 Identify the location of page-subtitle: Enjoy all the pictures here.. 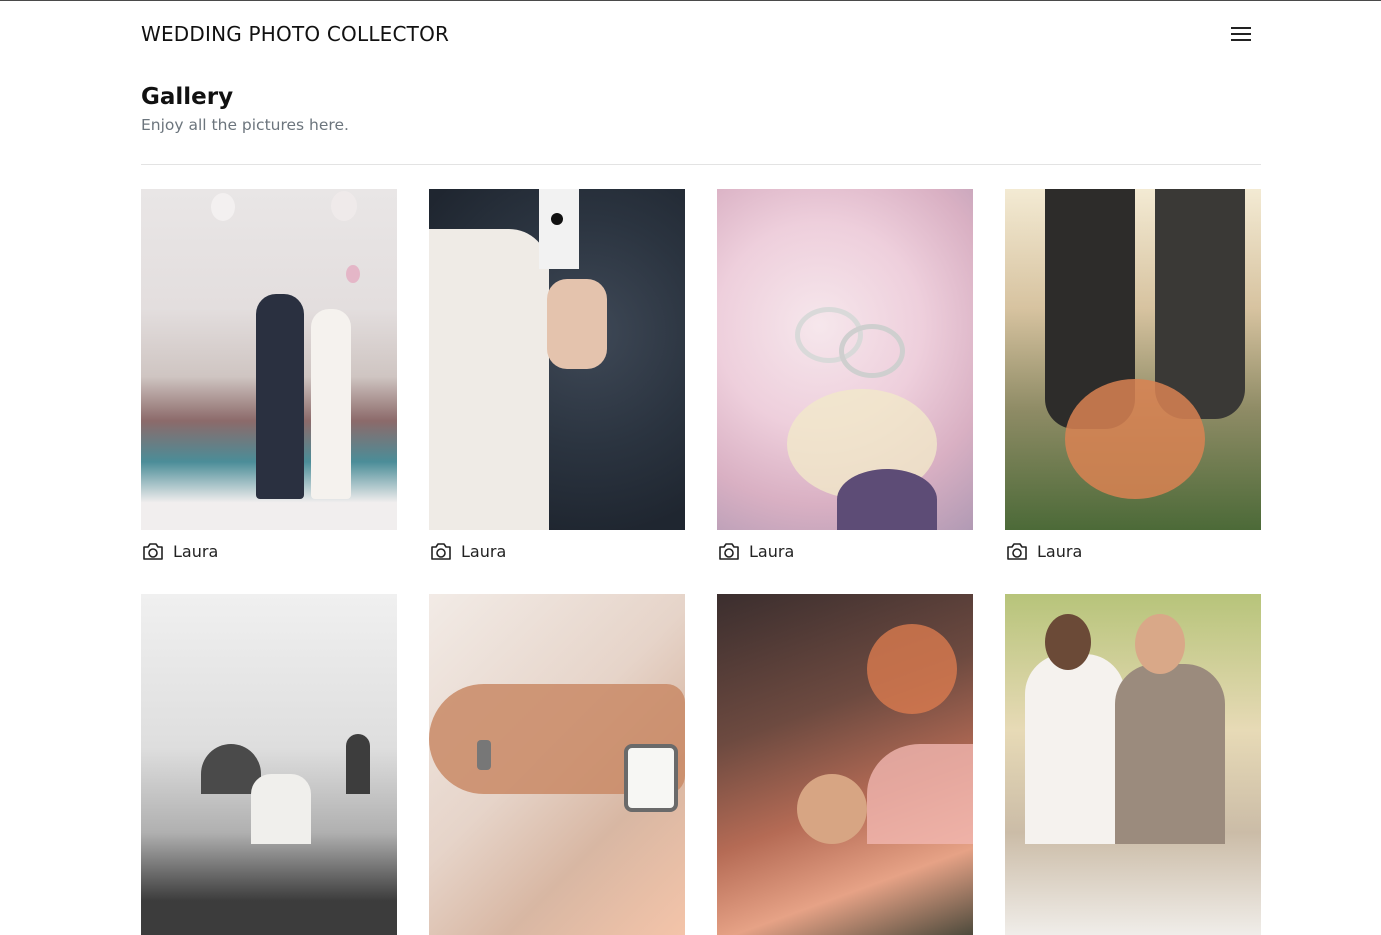
(245, 125).